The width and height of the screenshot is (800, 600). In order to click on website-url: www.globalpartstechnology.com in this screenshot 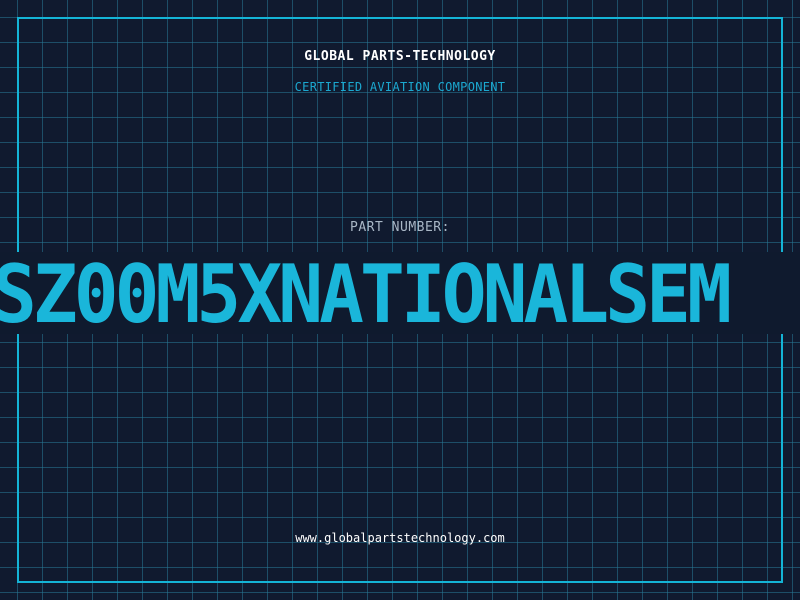, I will do `click(400, 538)`.